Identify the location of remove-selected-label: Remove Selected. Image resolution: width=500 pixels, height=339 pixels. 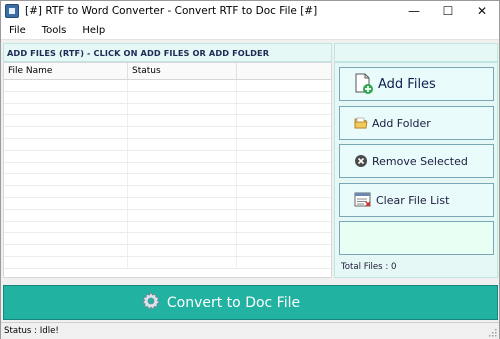
(420, 161).